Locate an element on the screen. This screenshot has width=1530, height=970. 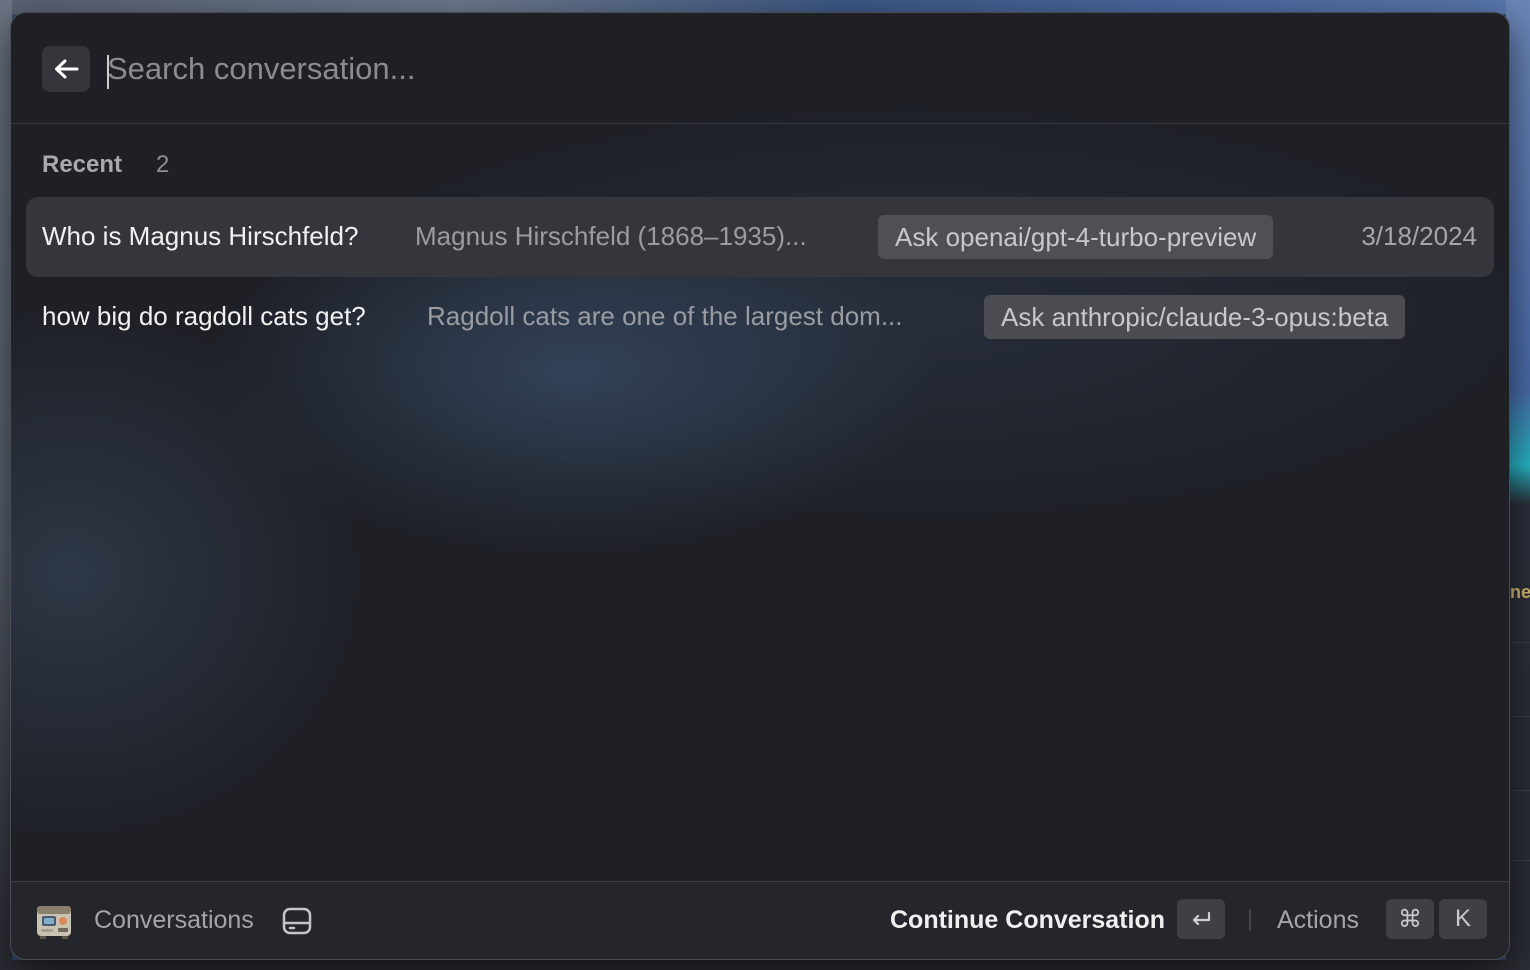
app-name: Conversations is located at coordinates (174, 920).